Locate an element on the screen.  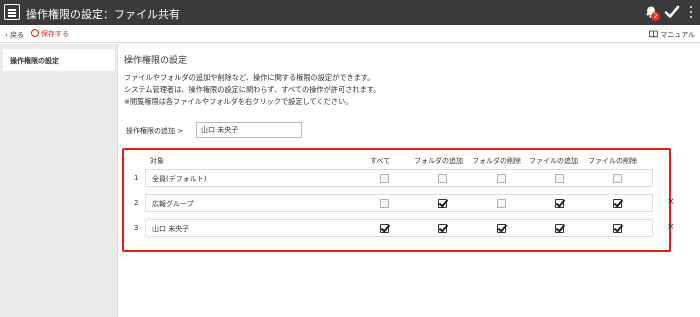
add-permission-input is located at coordinates (249, 130).